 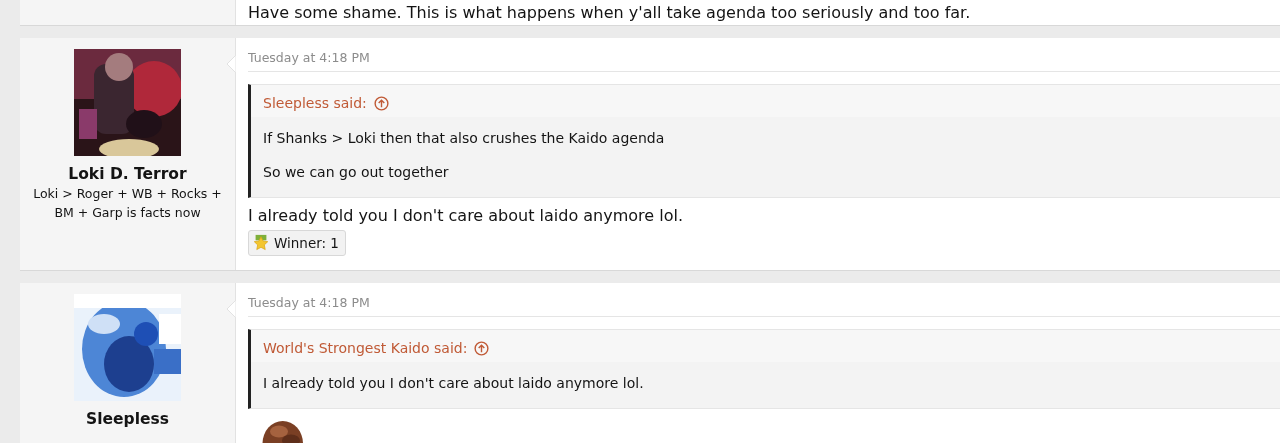 What do you see at coordinates (464, 138) in the screenshot?
I see `quote-text: If Shanks > Loki then that also crushes the Kaido agenda` at bounding box center [464, 138].